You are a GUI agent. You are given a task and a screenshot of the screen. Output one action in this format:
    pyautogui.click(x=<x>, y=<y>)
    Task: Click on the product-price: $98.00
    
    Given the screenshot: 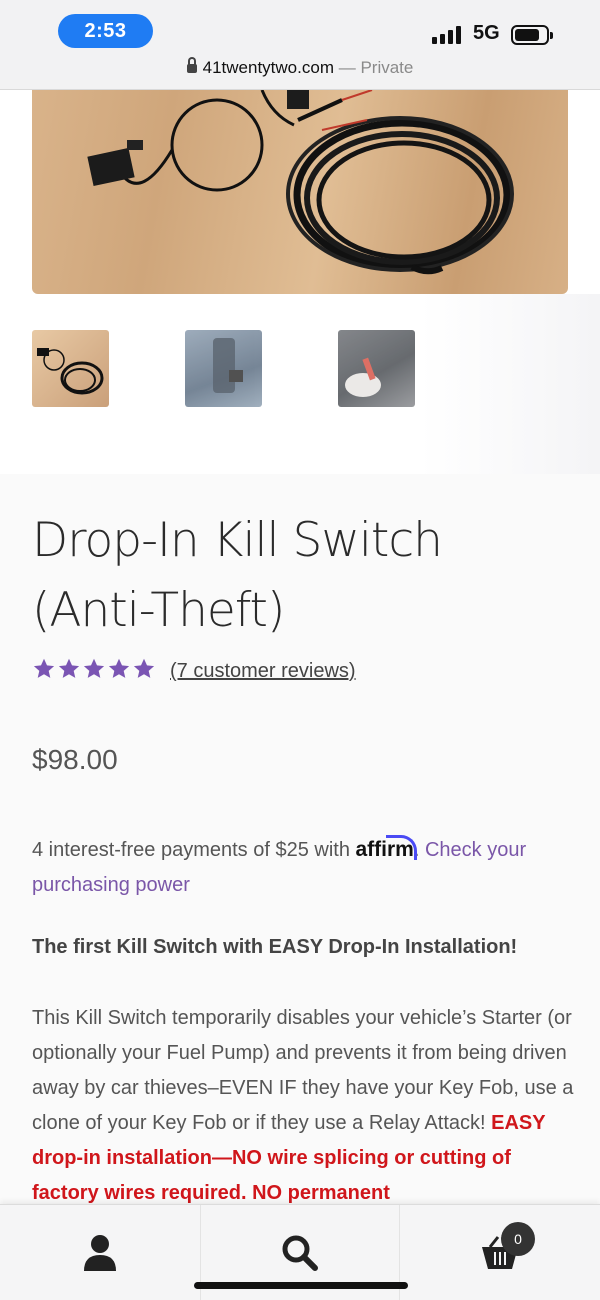 What is the action you would take?
    pyautogui.click(x=75, y=759)
    